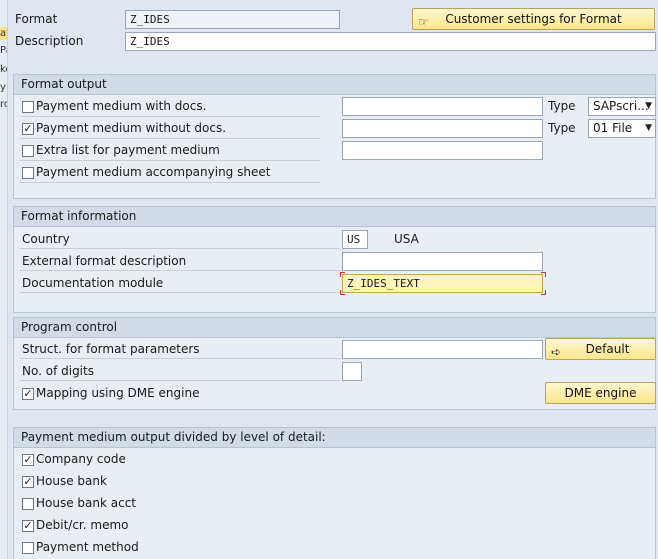 The width and height of the screenshot is (658, 559). I want to click on accompanying-sheet-label: Payment medium accompanying sheet, so click(153, 172).